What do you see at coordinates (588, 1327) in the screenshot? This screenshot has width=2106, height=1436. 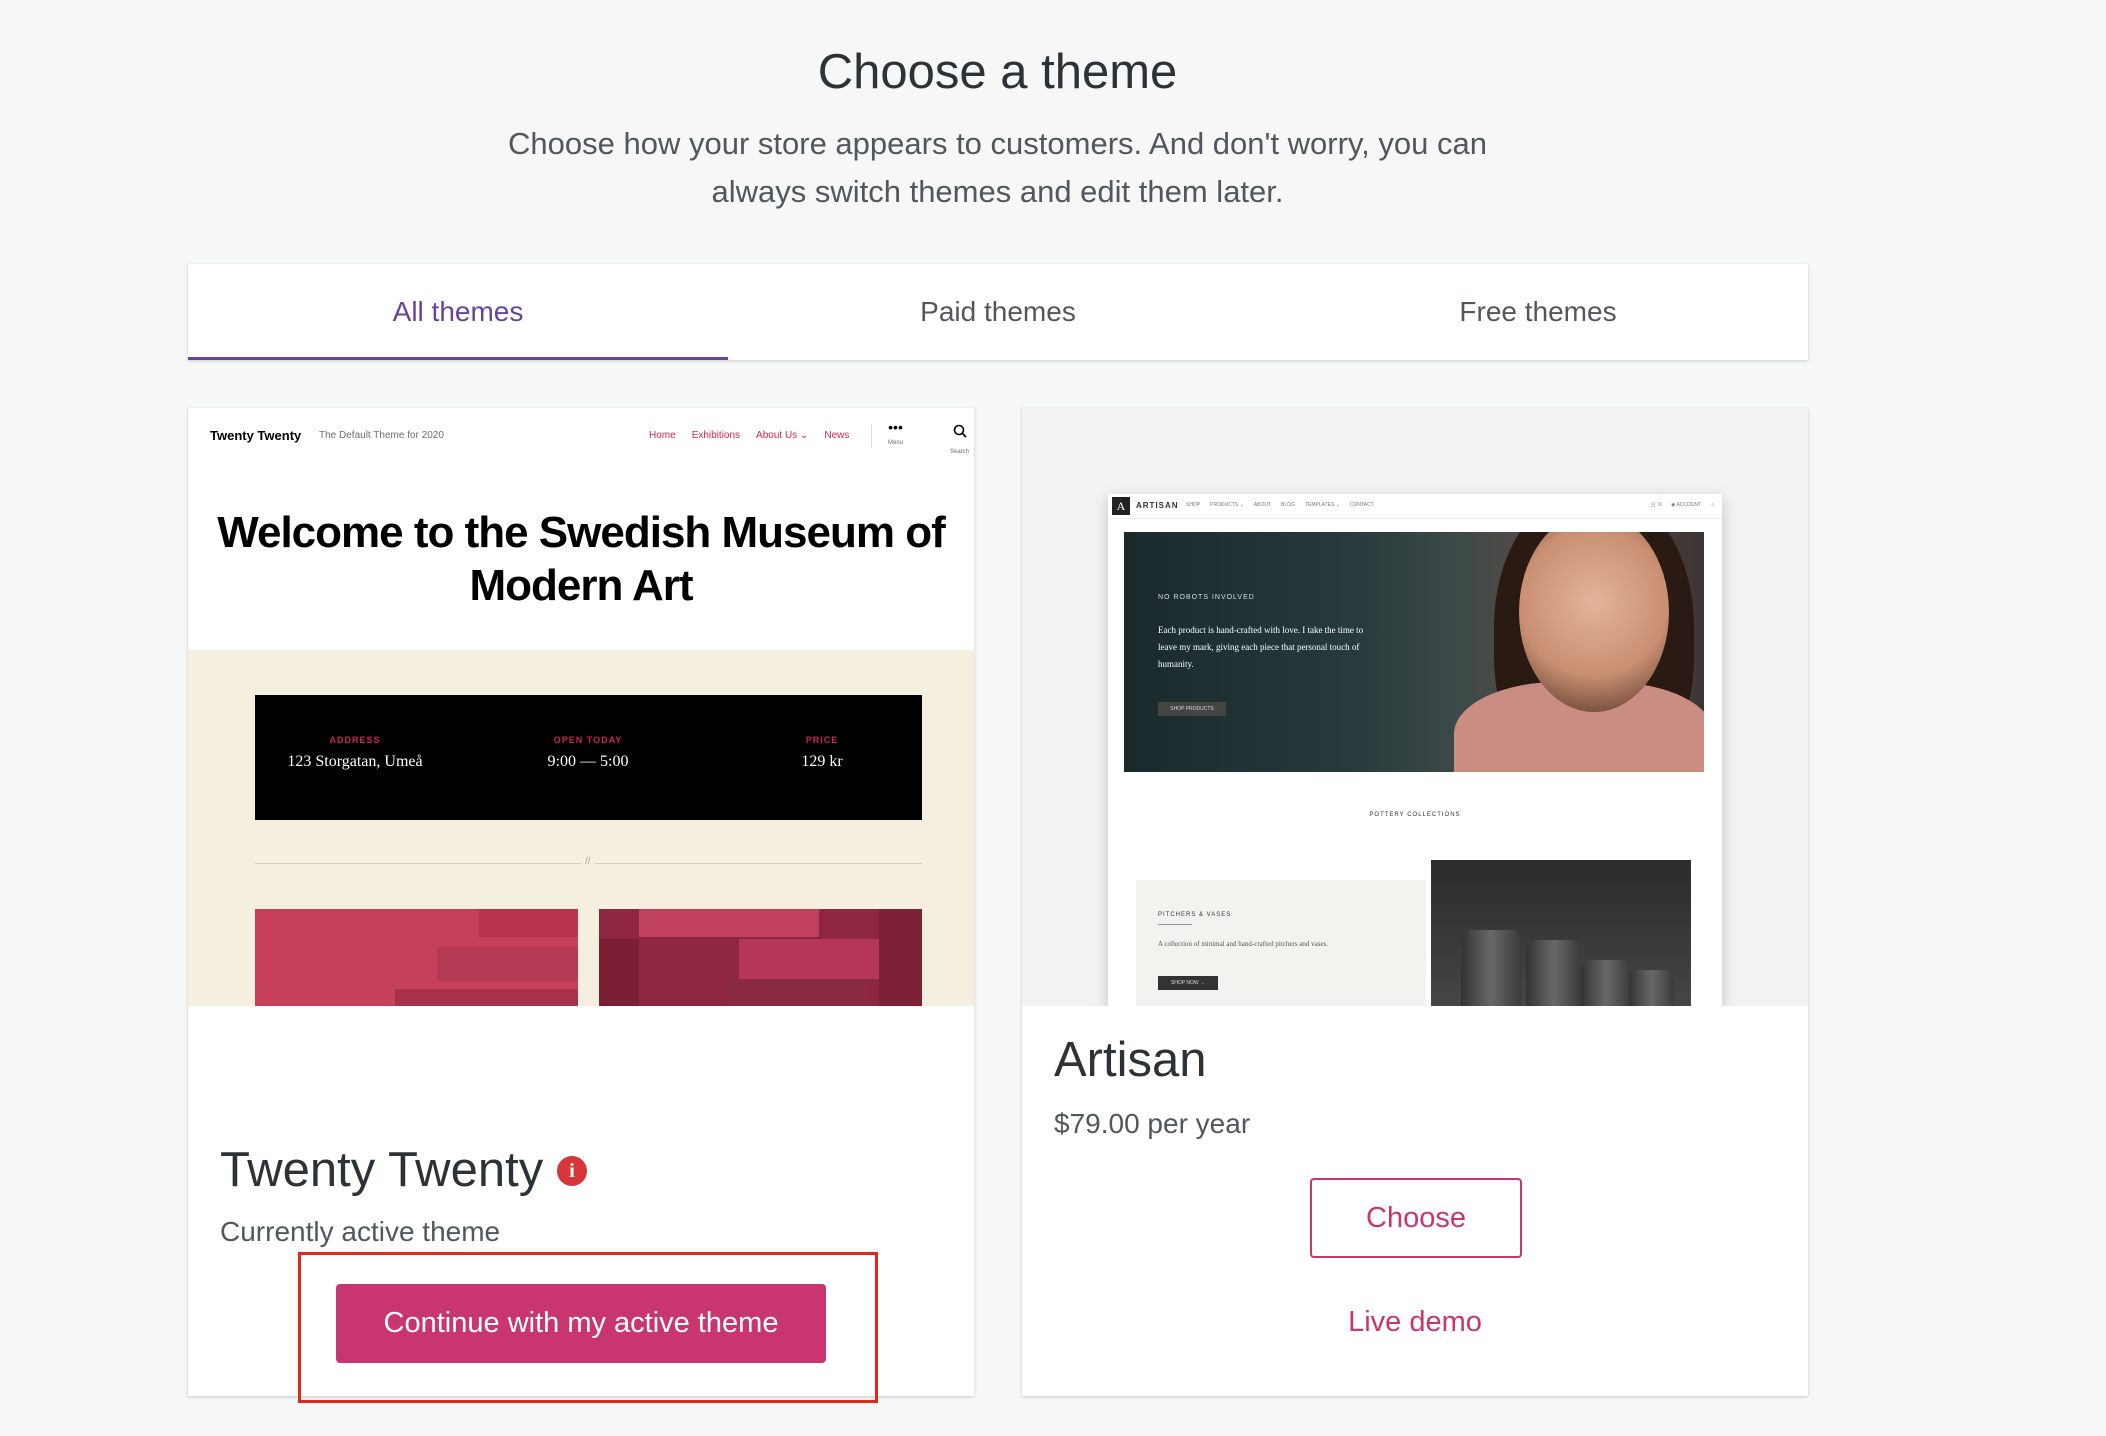 I see `highlight-box` at bounding box center [588, 1327].